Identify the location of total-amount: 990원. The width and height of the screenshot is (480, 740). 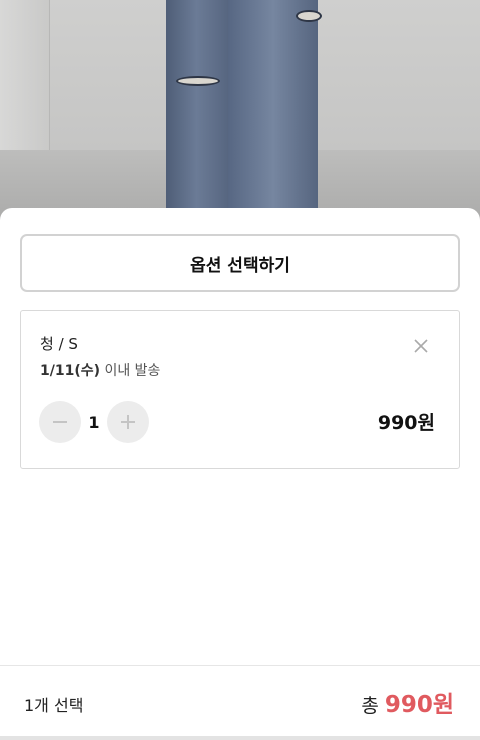
(419, 705).